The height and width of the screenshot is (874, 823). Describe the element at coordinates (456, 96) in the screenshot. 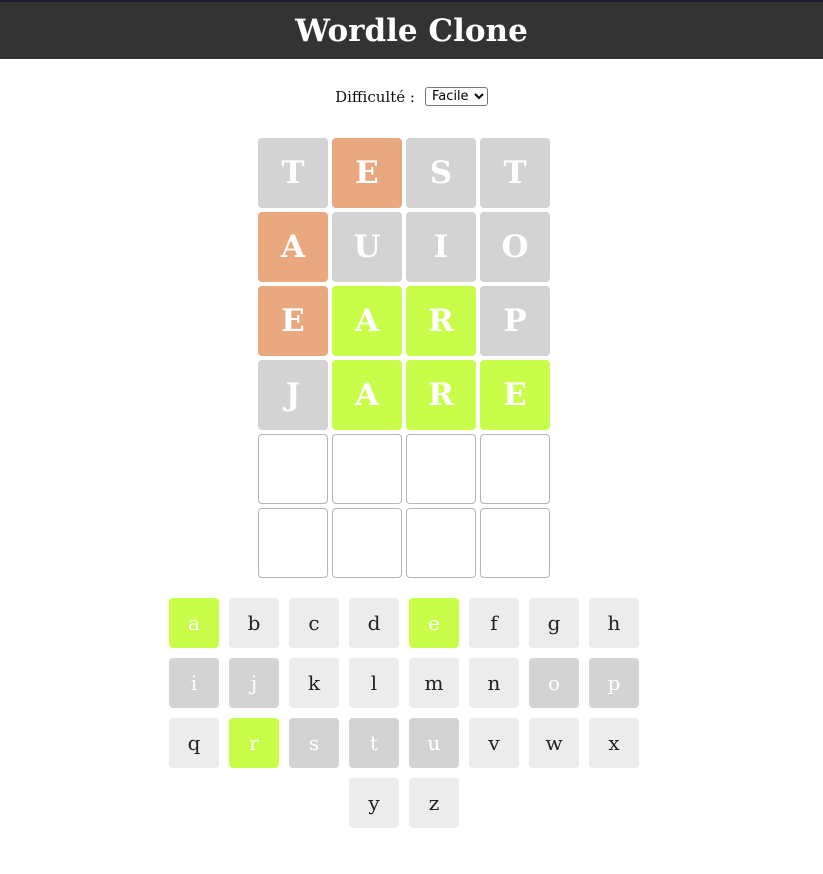

I see `difficulty-select: Facile` at that location.